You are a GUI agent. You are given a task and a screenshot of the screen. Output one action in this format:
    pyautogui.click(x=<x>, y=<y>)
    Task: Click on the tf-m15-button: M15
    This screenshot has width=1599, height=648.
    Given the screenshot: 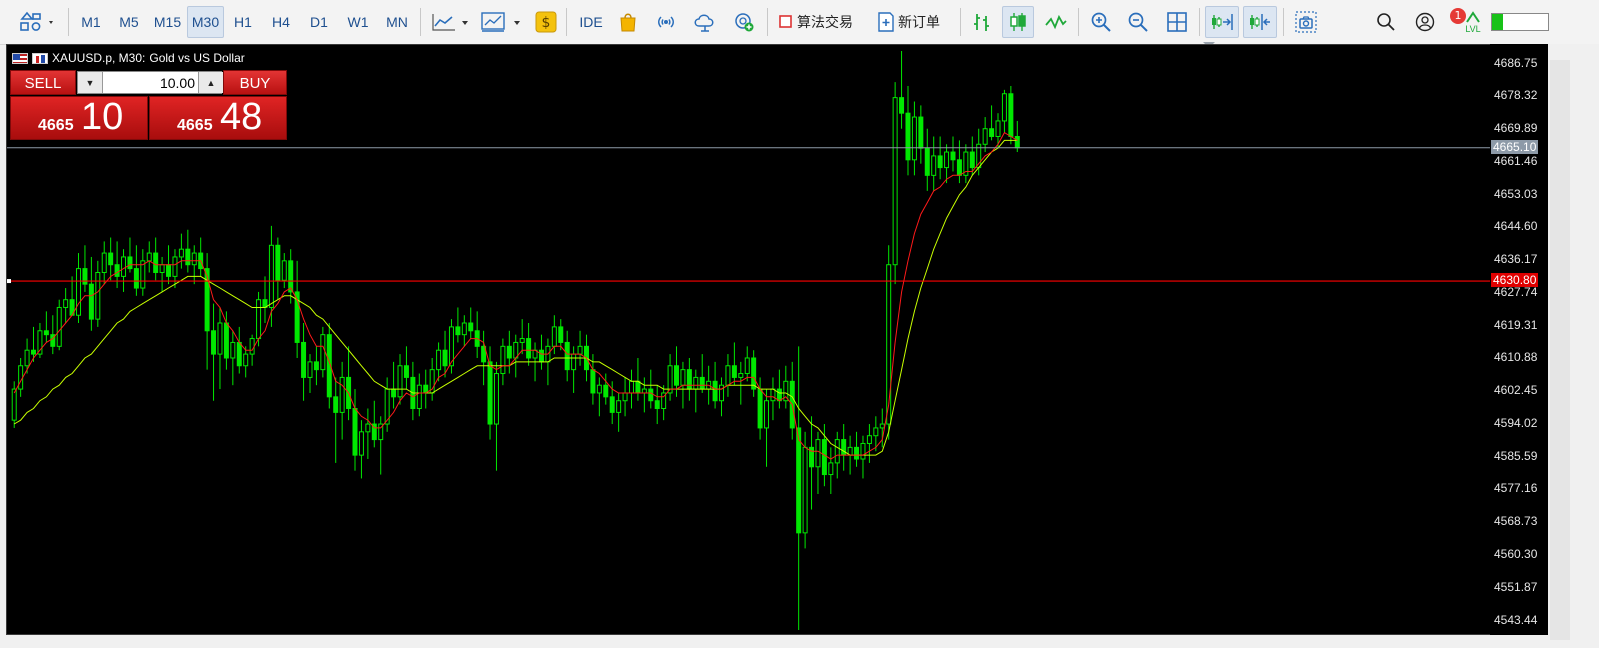 What is the action you would take?
    pyautogui.click(x=167, y=22)
    